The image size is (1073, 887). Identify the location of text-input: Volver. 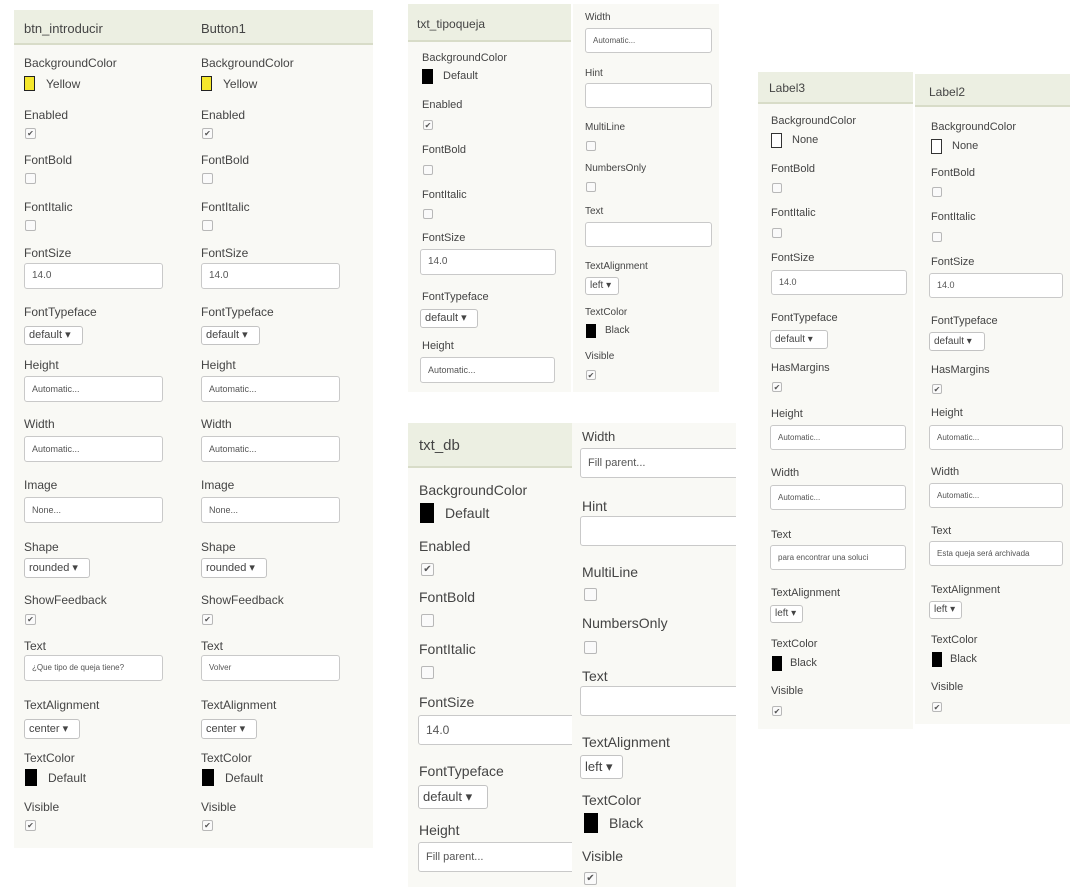
(270, 668).